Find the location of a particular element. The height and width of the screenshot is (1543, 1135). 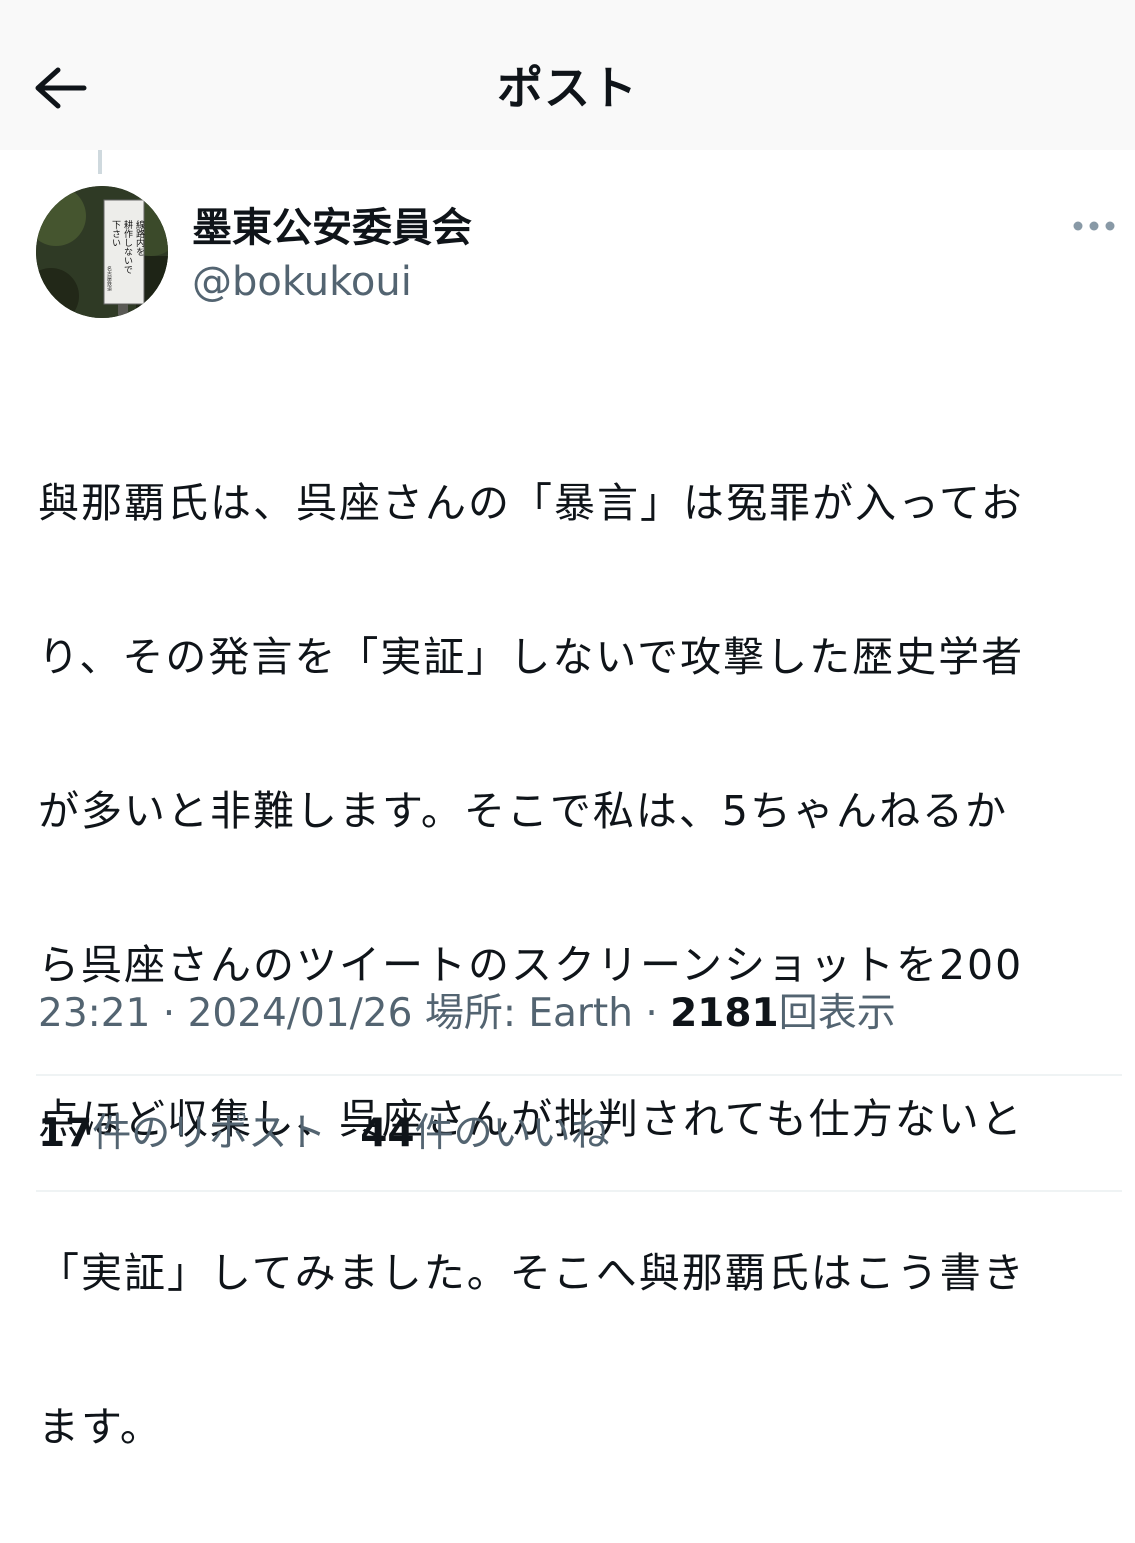

avatar-sign-text-2: 耕作しないで is located at coordinates (127, 246).